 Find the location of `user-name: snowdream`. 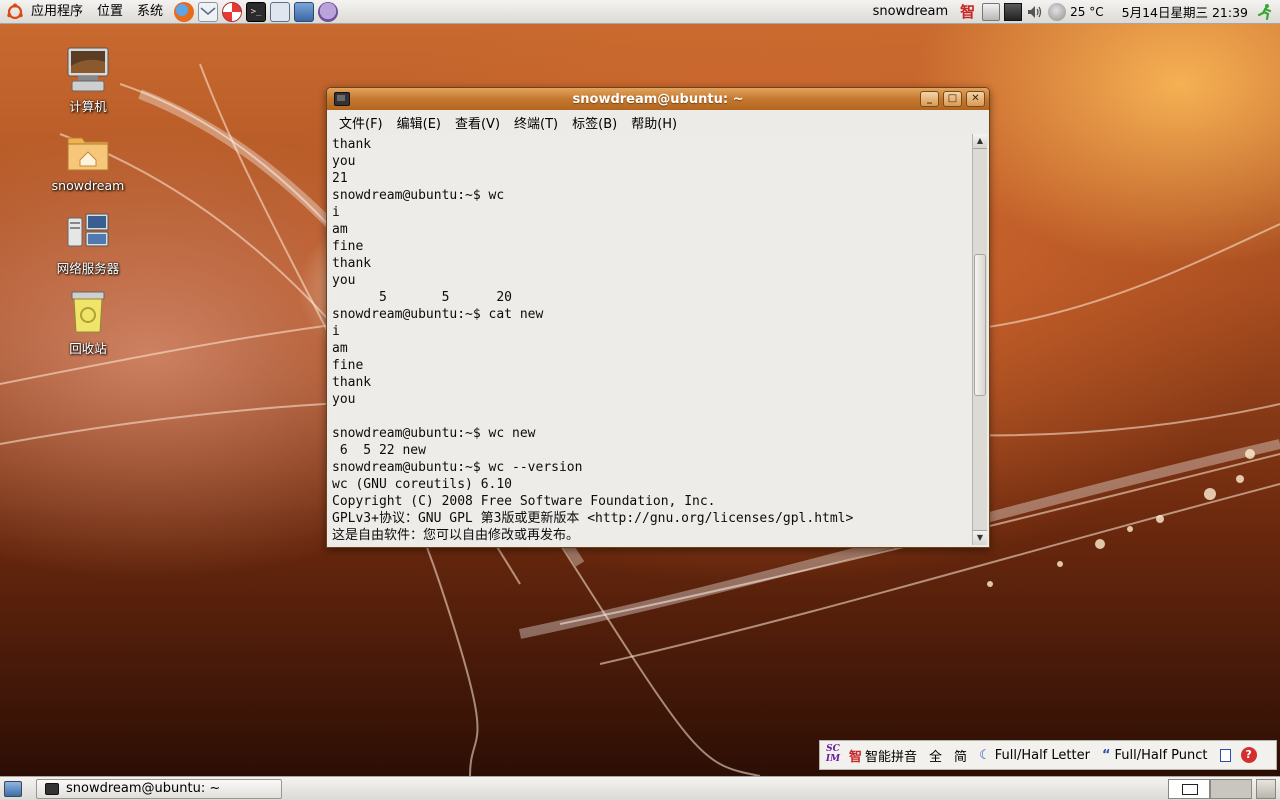

user-name: snowdream is located at coordinates (911, 11).